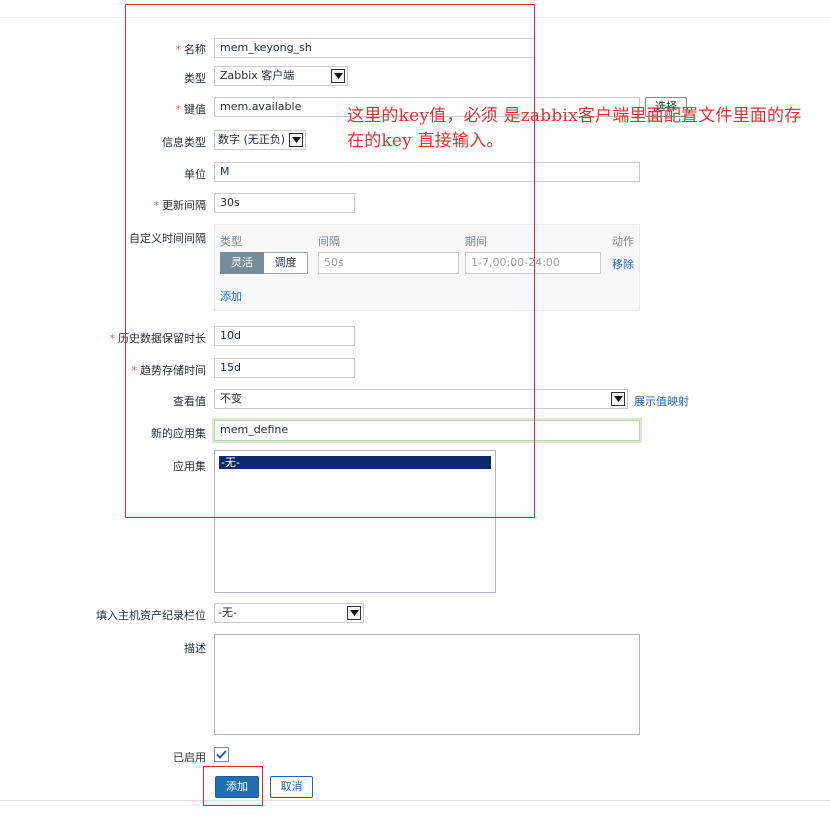 The height and width of the screenshot is (815, 830). What do you see at coordinates (151, 615) in the screenshot?
I see `inventory-field-label: 填入主机资产纪录栏位` at bounding box center [151, 615].